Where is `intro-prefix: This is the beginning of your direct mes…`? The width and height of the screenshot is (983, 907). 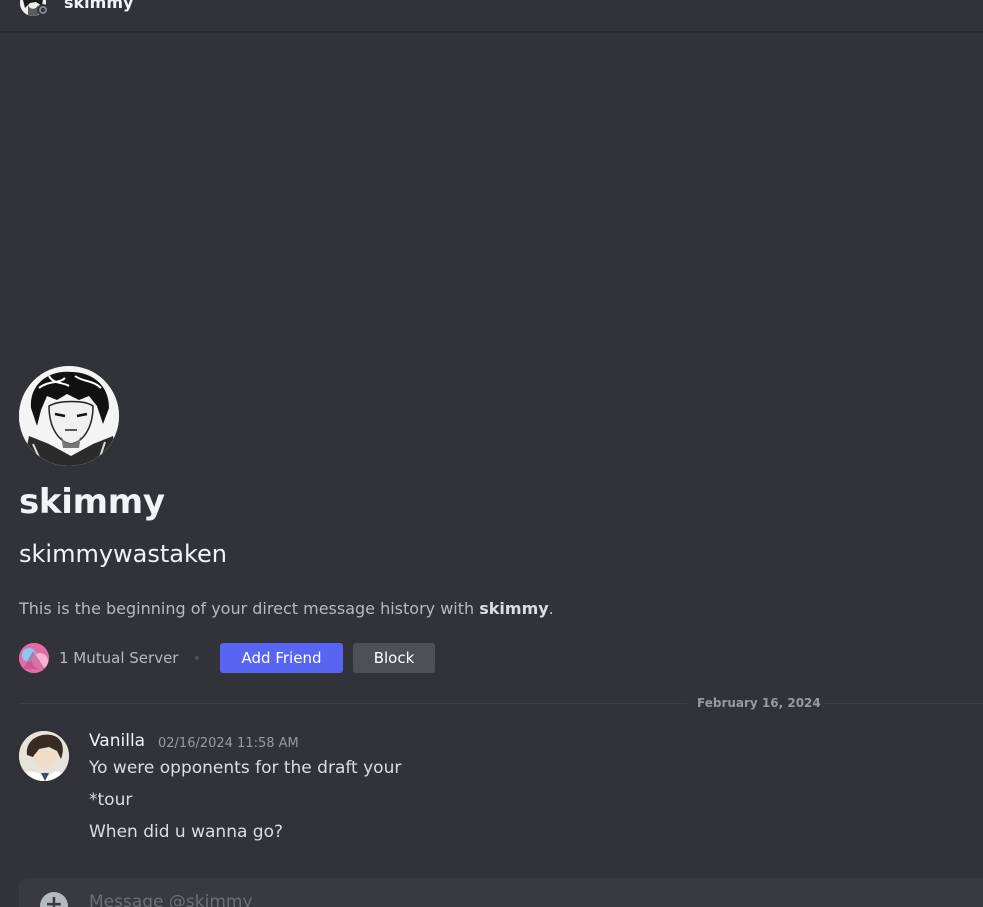
intro-prefix: This is the beginning of your direct mes… is located at coordinates (249, 608).